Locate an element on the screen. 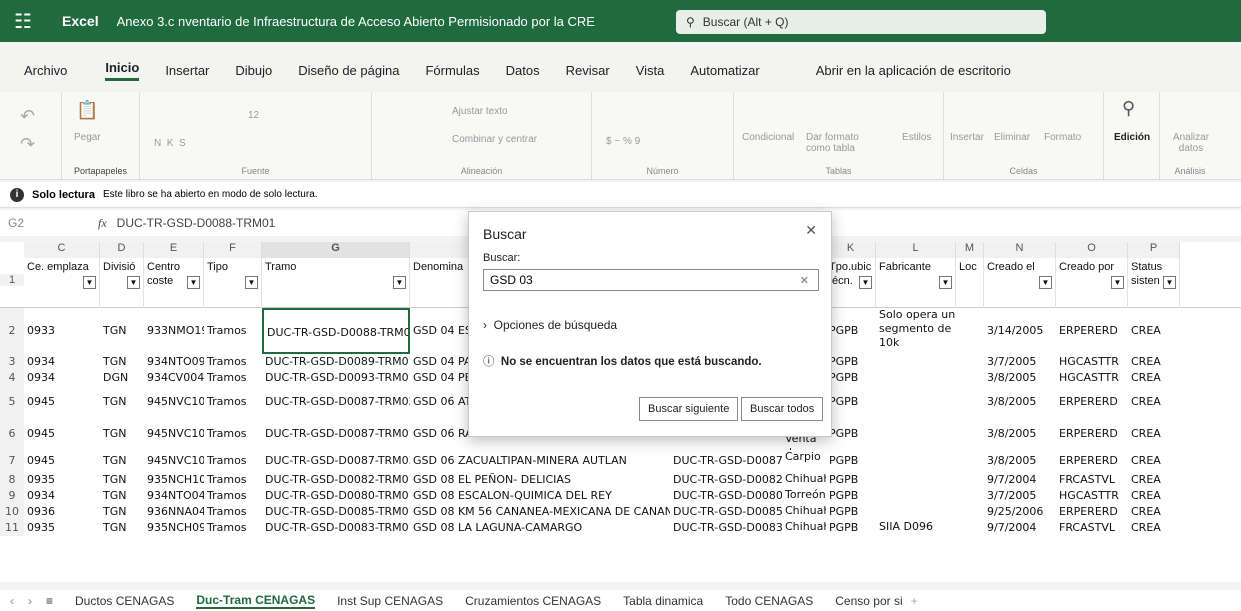  previous-sheet-icon: ‹ is located at coordinates (12, 601).